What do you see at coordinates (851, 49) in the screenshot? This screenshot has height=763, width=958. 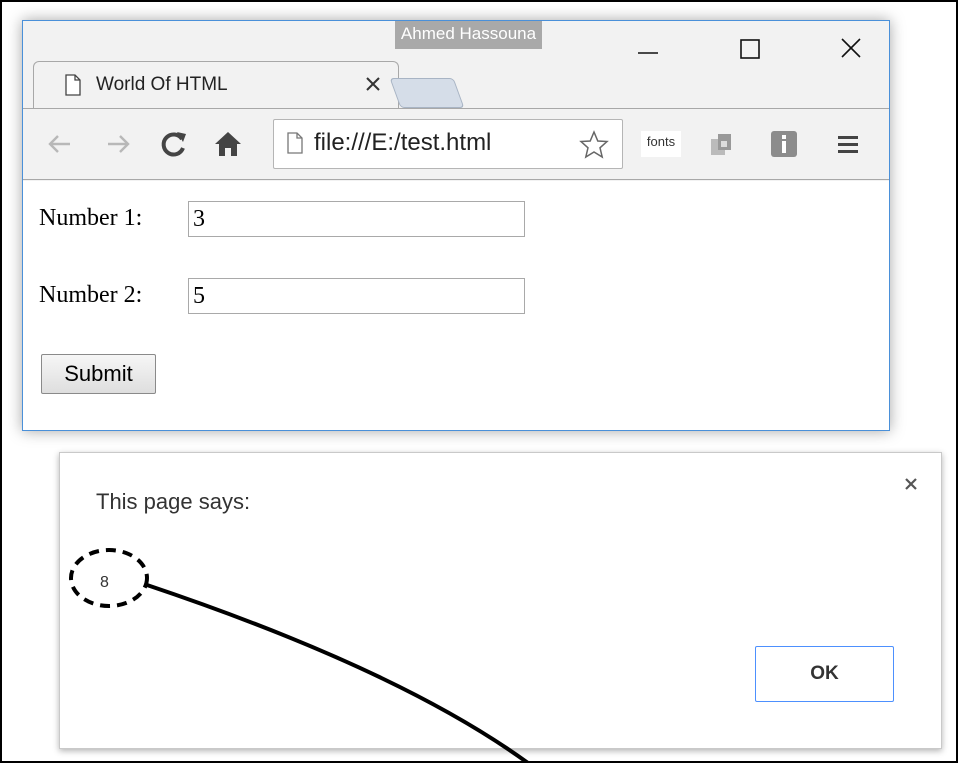 I see `window-close-icon` at bounding box center [851, 49].